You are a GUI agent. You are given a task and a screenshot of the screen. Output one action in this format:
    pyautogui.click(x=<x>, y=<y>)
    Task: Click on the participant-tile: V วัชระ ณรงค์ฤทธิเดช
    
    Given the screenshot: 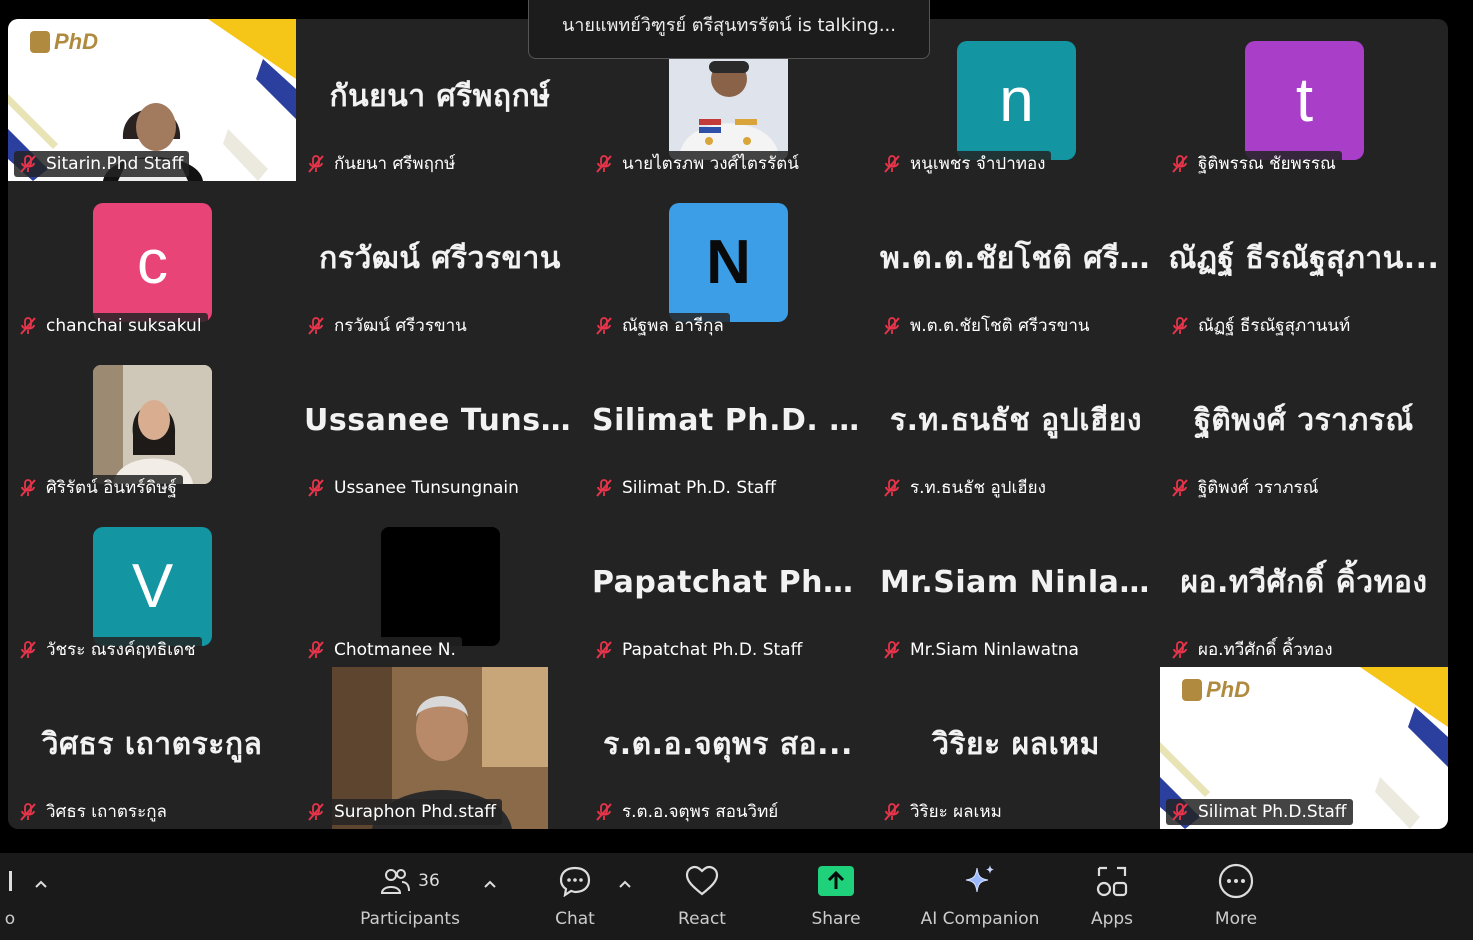 What is the action you would take?
    pyautogui.click(x=152, y=586)
    